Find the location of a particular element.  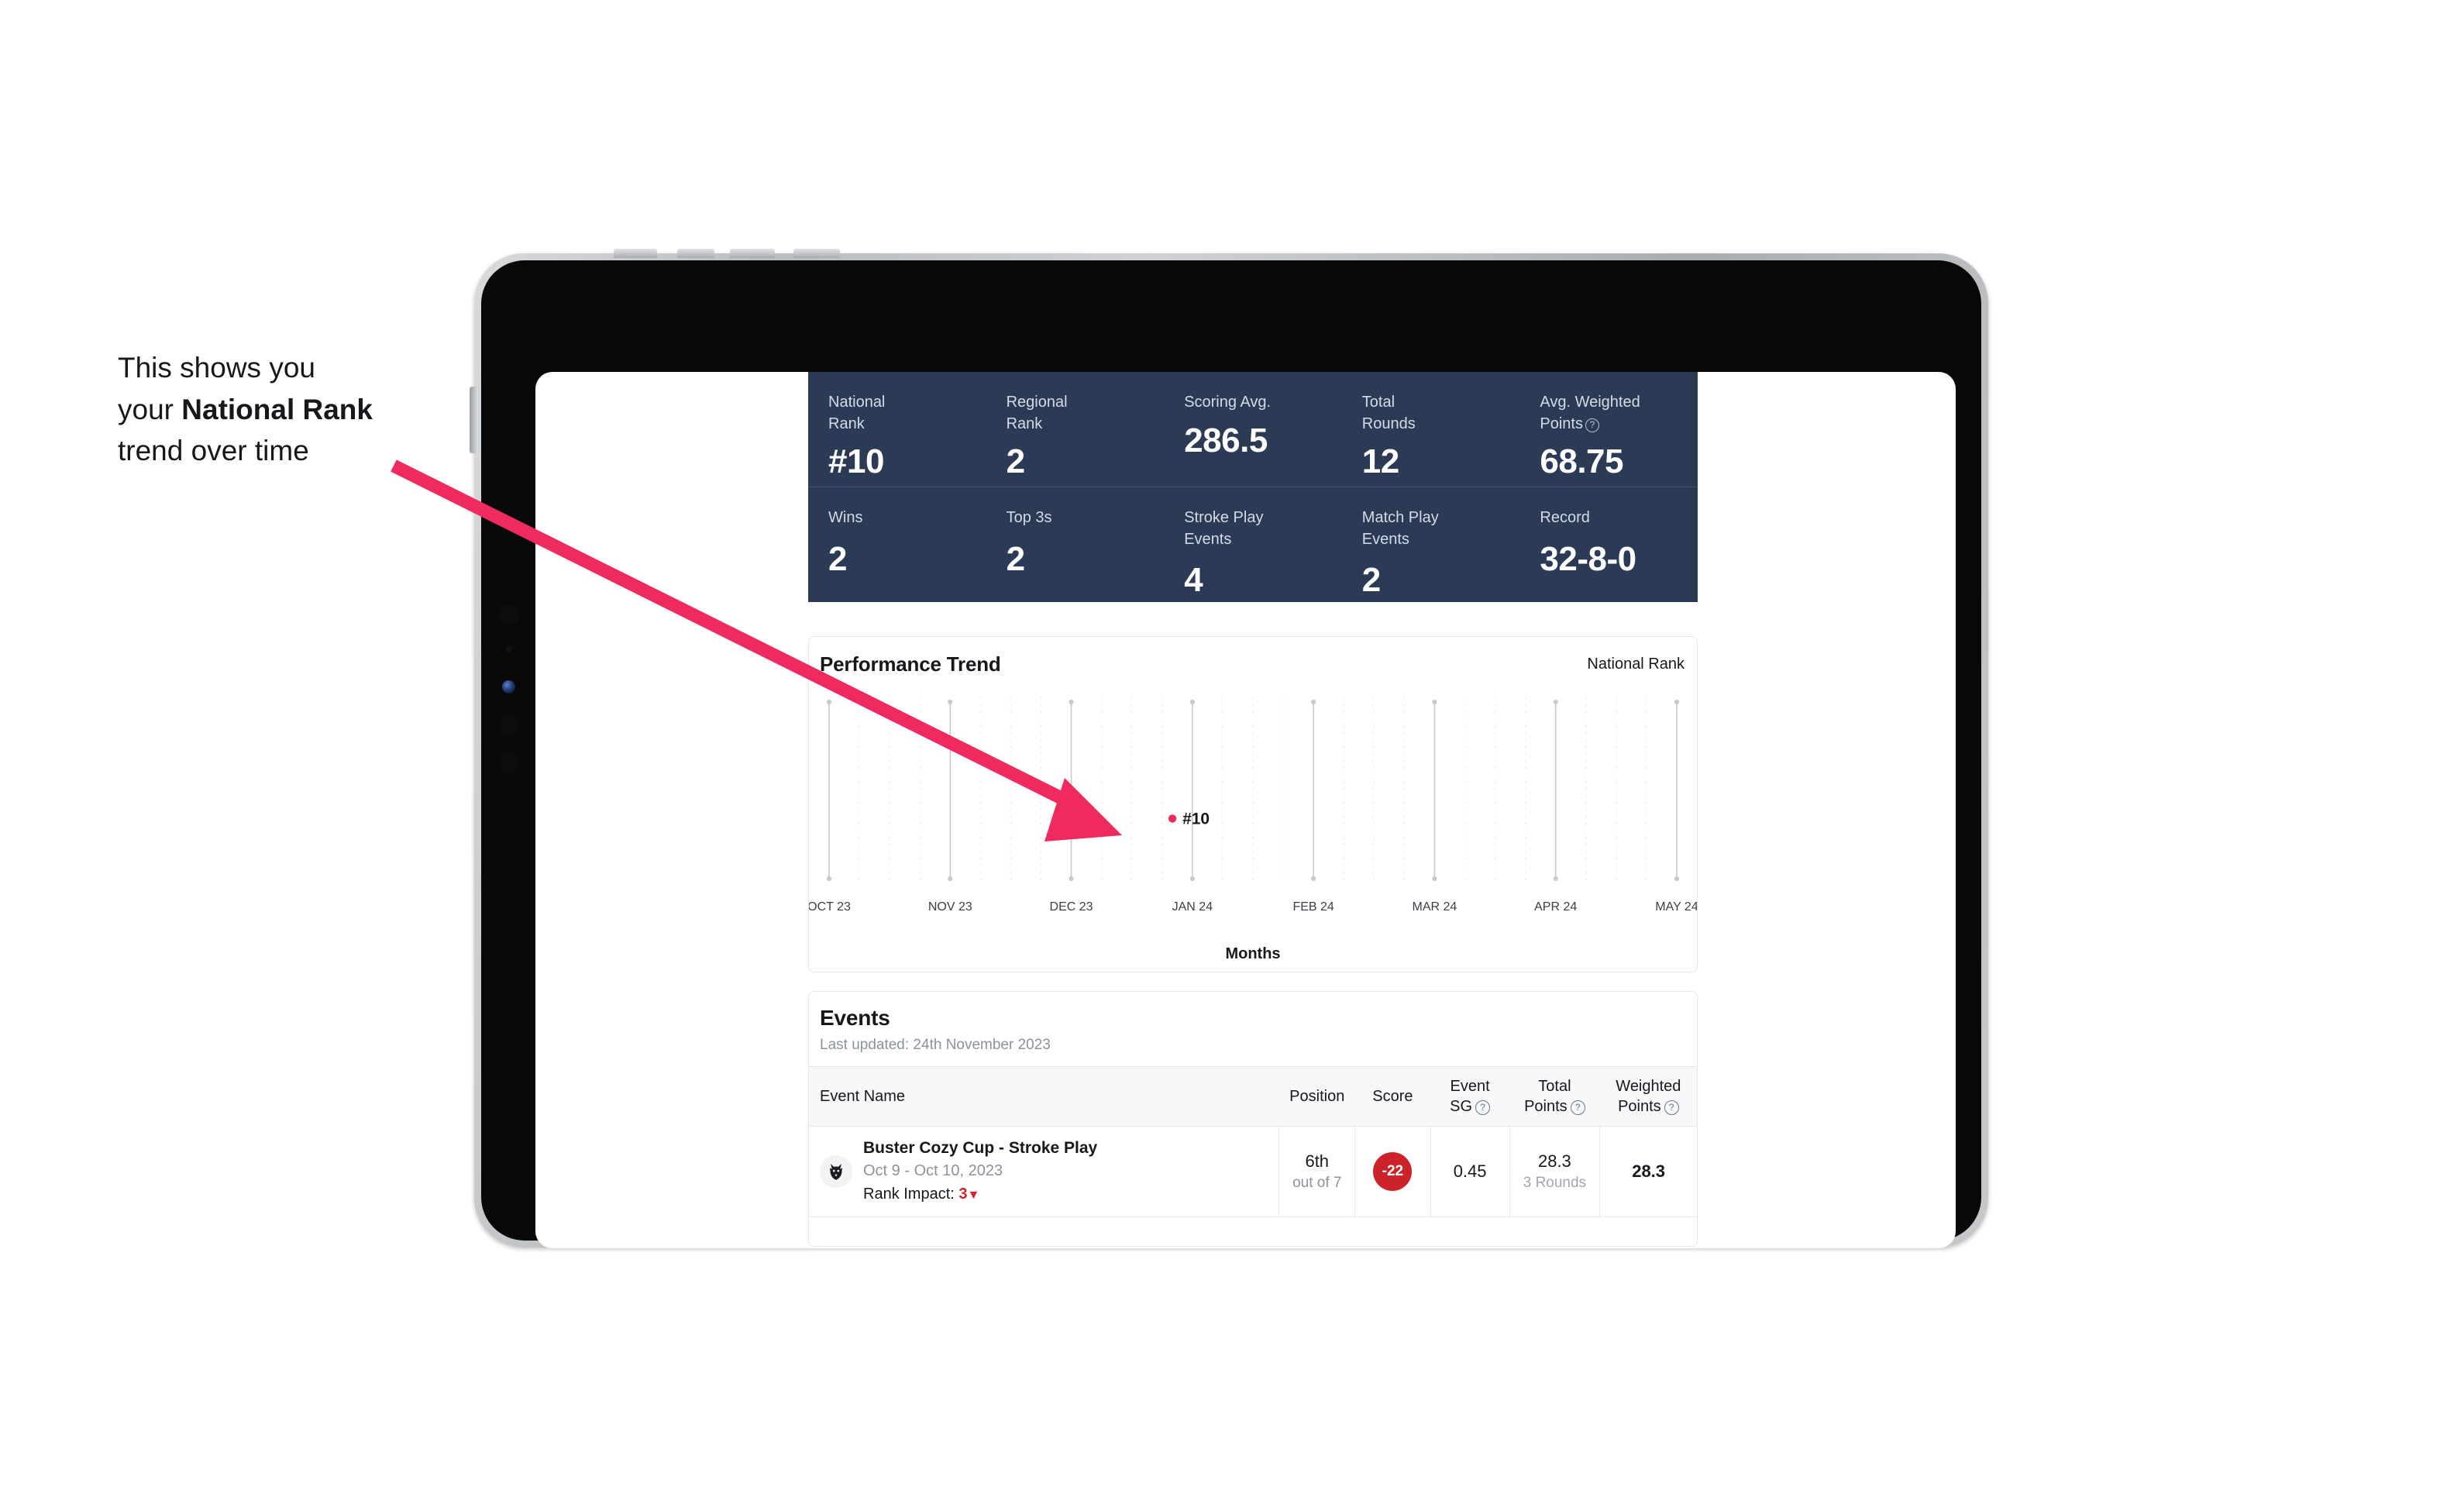

stat-national-rank: National Rank #10 is located at coordinates (897, 430).